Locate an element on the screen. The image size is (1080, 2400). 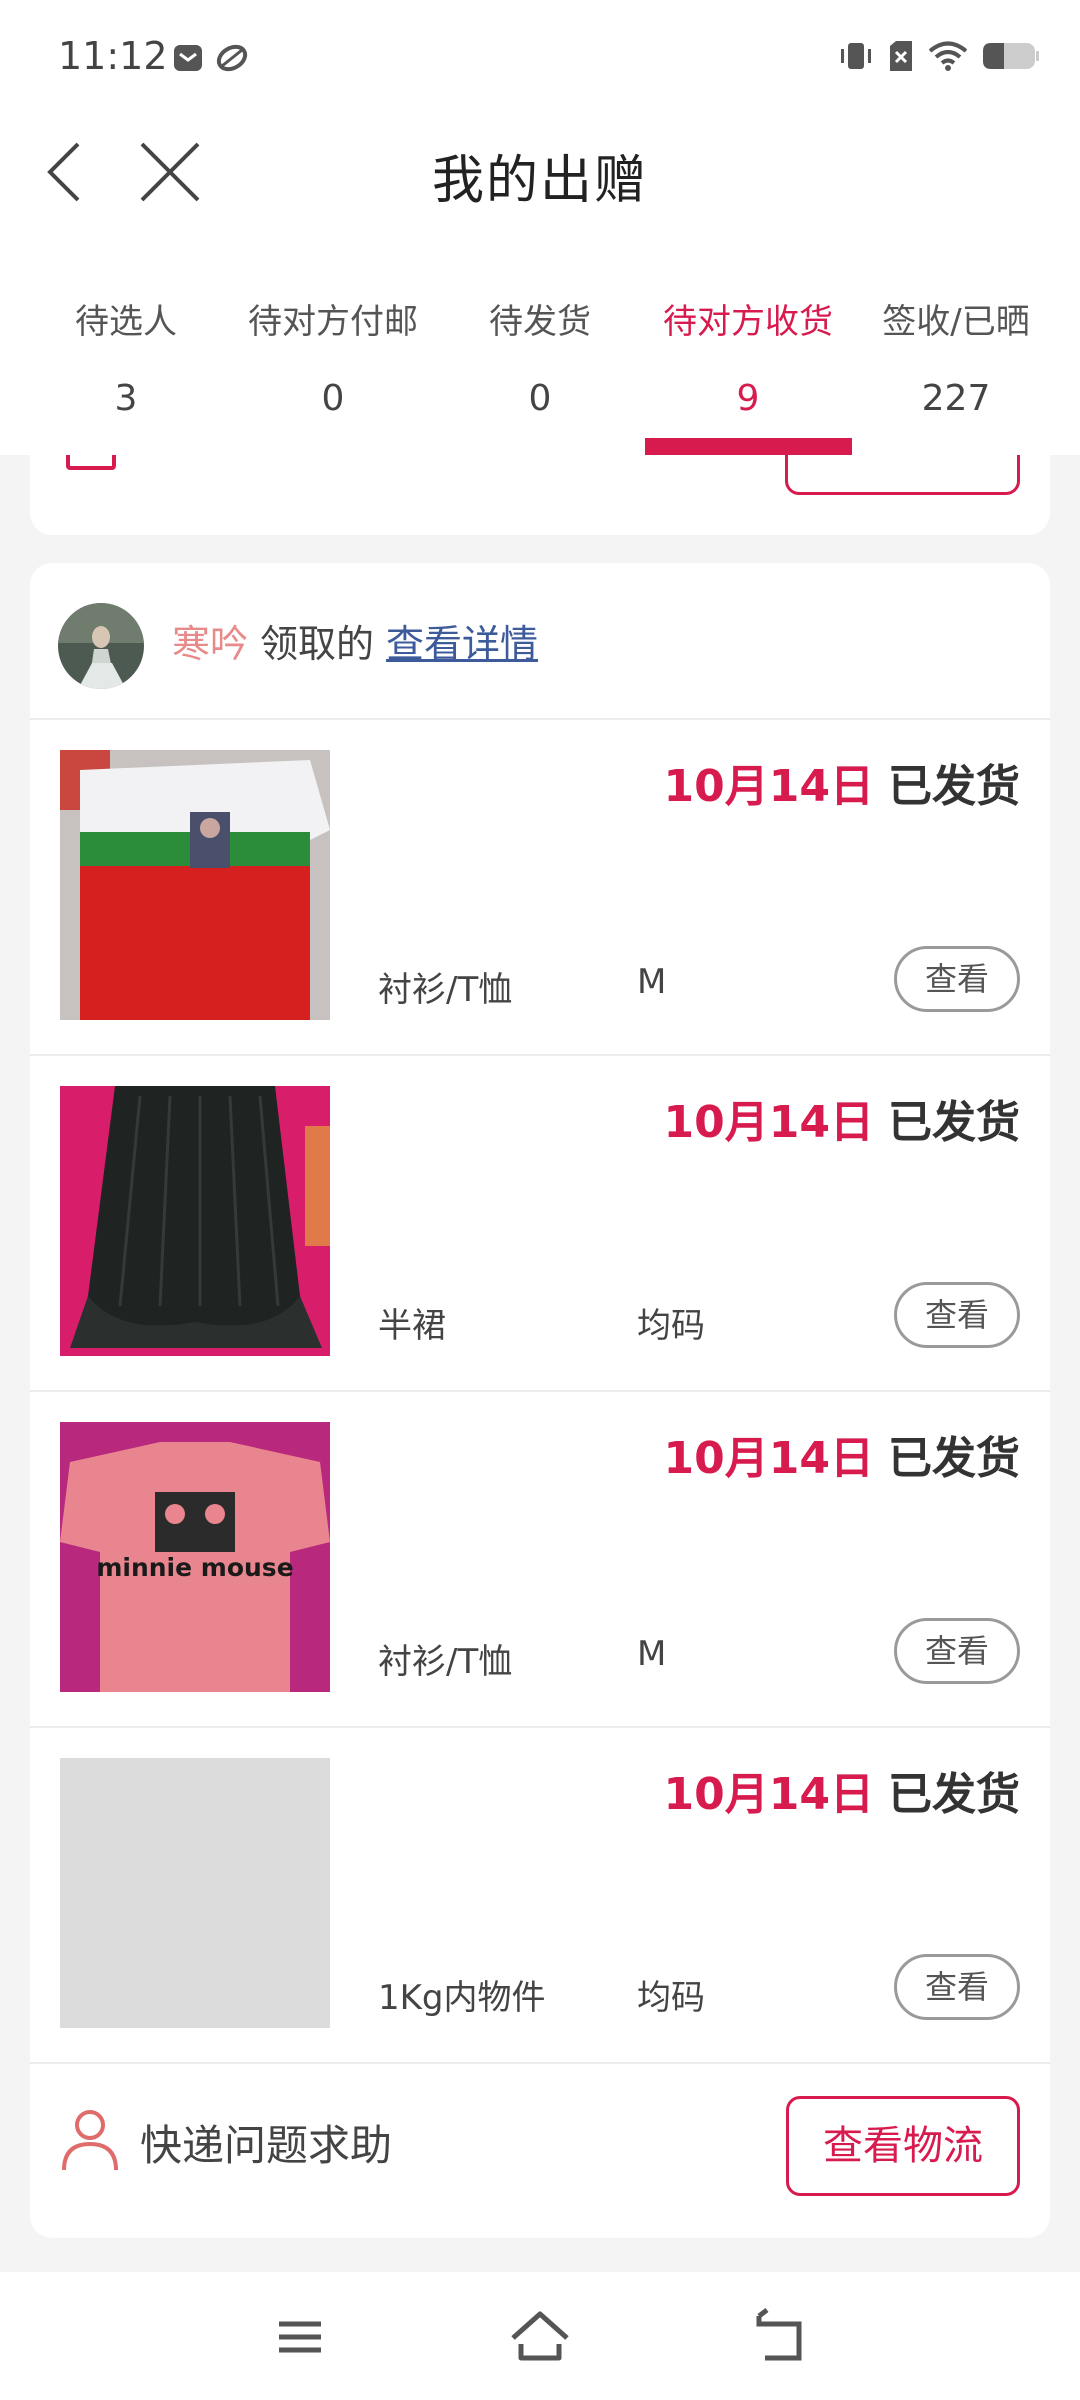
list-item: 10月14日 已发货 1Kg内物件 均码 查看 is located at coordinates (540, 1896).